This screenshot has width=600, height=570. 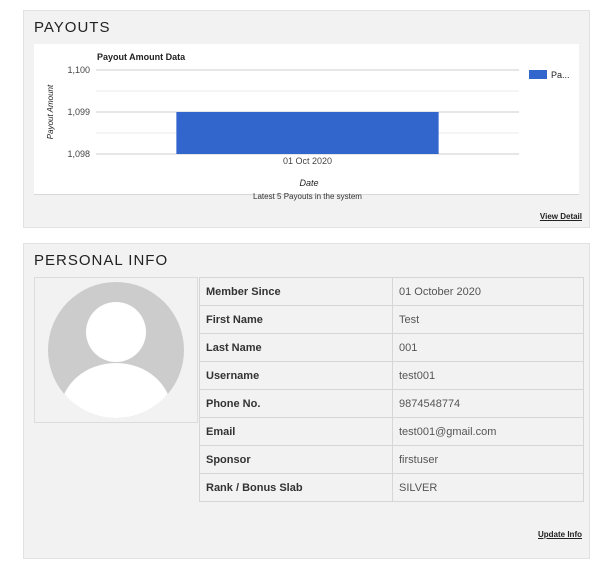 What do you see at coordinates (296, 487) in the screenshot?
I see `label-rank: Rank / Bonus Slab` at bounding box center [296, 487].